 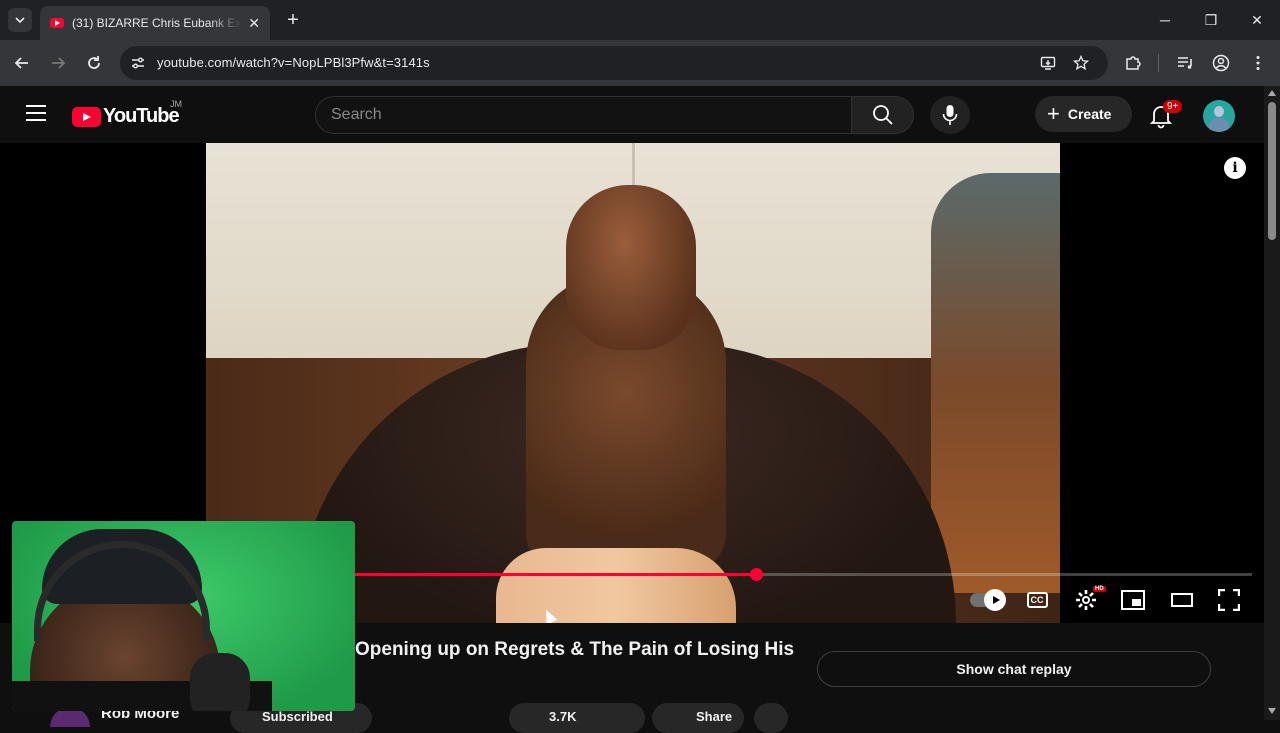 I want to click on guide-menu-icon, so click(x=36, y=113).